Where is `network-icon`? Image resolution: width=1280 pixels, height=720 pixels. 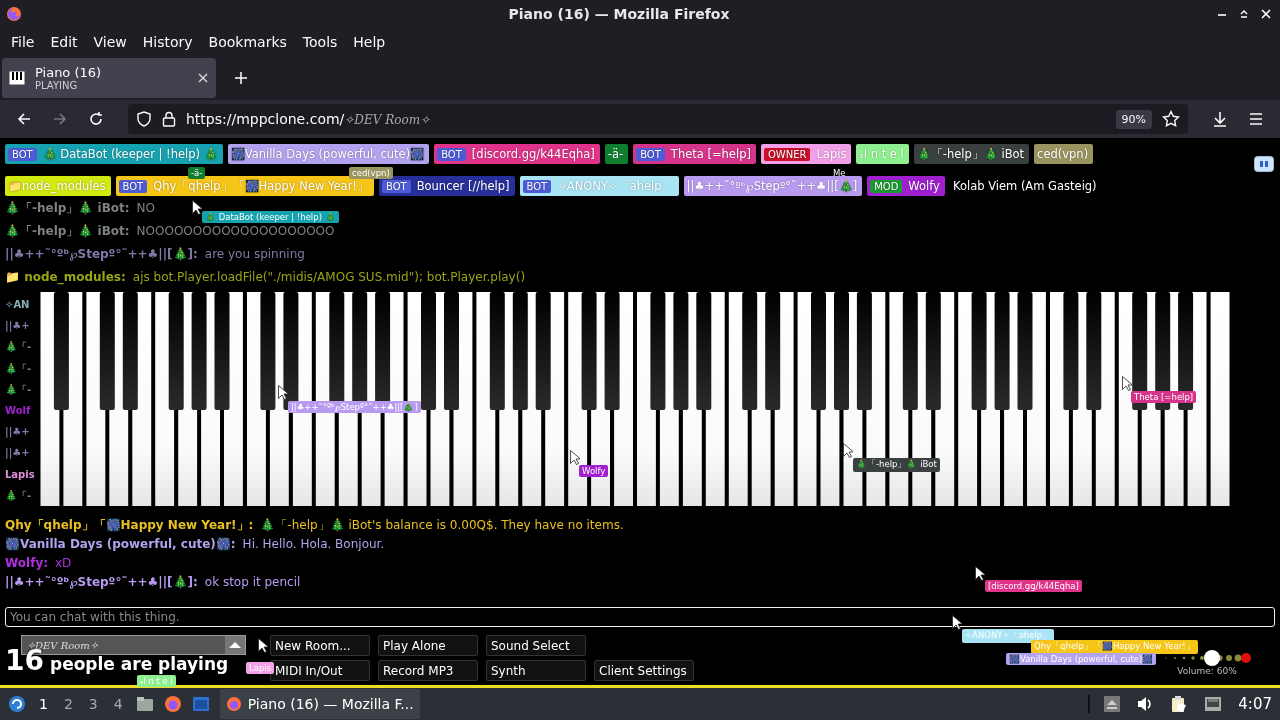
network-icon is located at coordinates (1213, 704).